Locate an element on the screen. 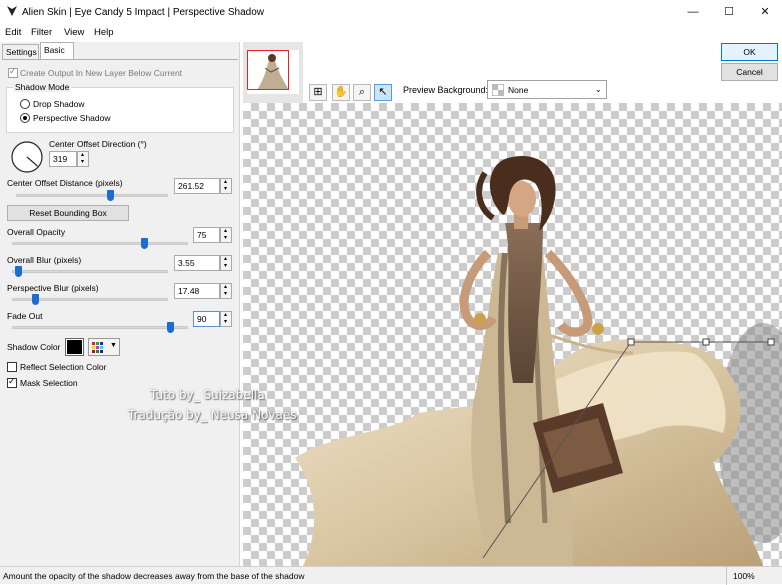 This screenshot has width=782, height=585. center-offset-distance-label: Center Offset Distance (pixels) is located at coordinates (65, 183).